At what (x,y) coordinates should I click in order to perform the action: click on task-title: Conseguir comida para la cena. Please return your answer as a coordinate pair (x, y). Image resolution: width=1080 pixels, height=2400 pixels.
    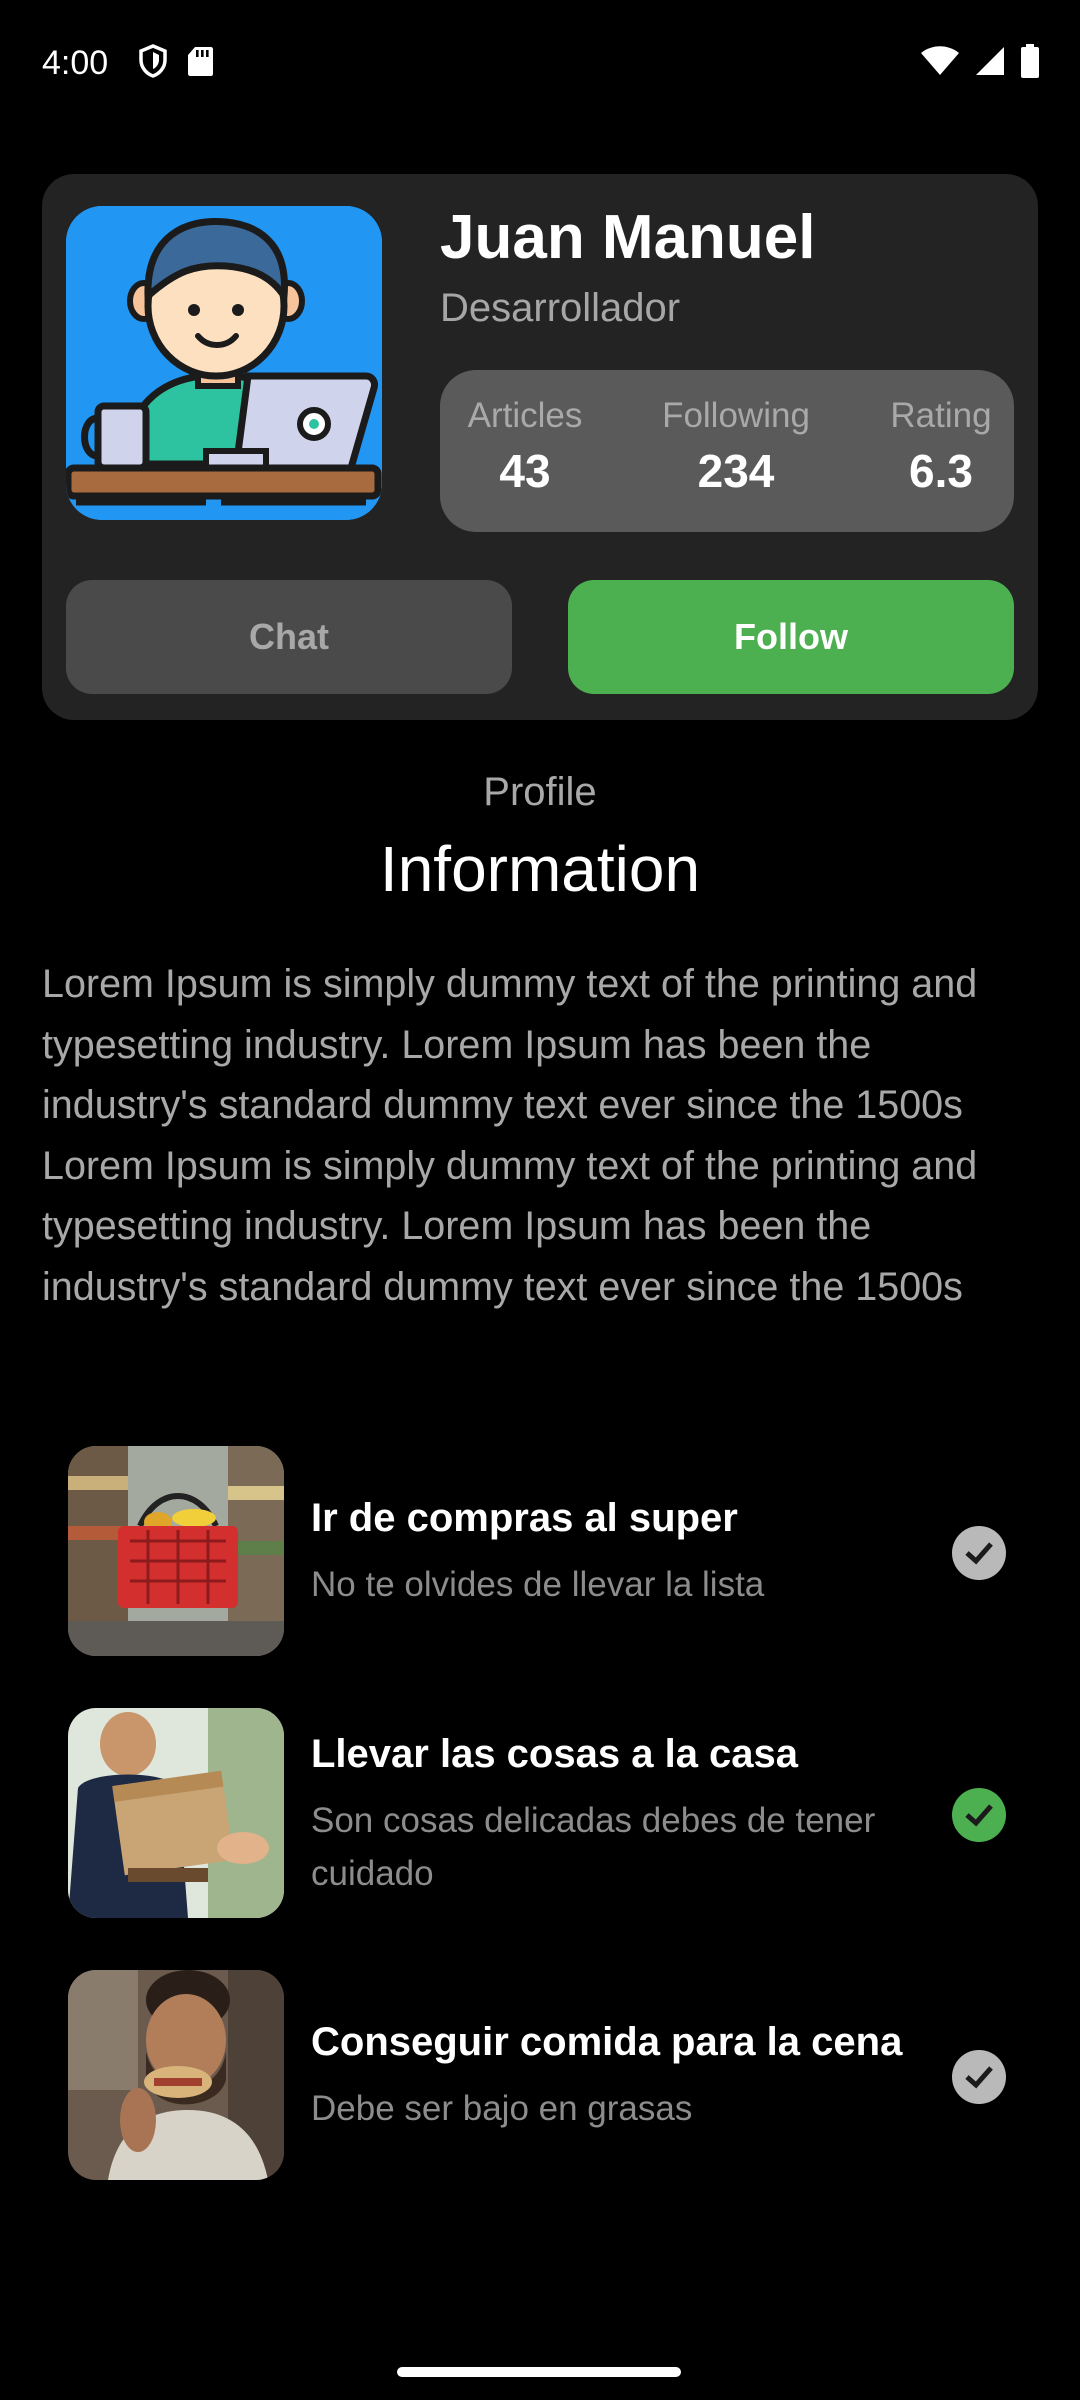
    Looking at the image, I should click on (607, 2042).